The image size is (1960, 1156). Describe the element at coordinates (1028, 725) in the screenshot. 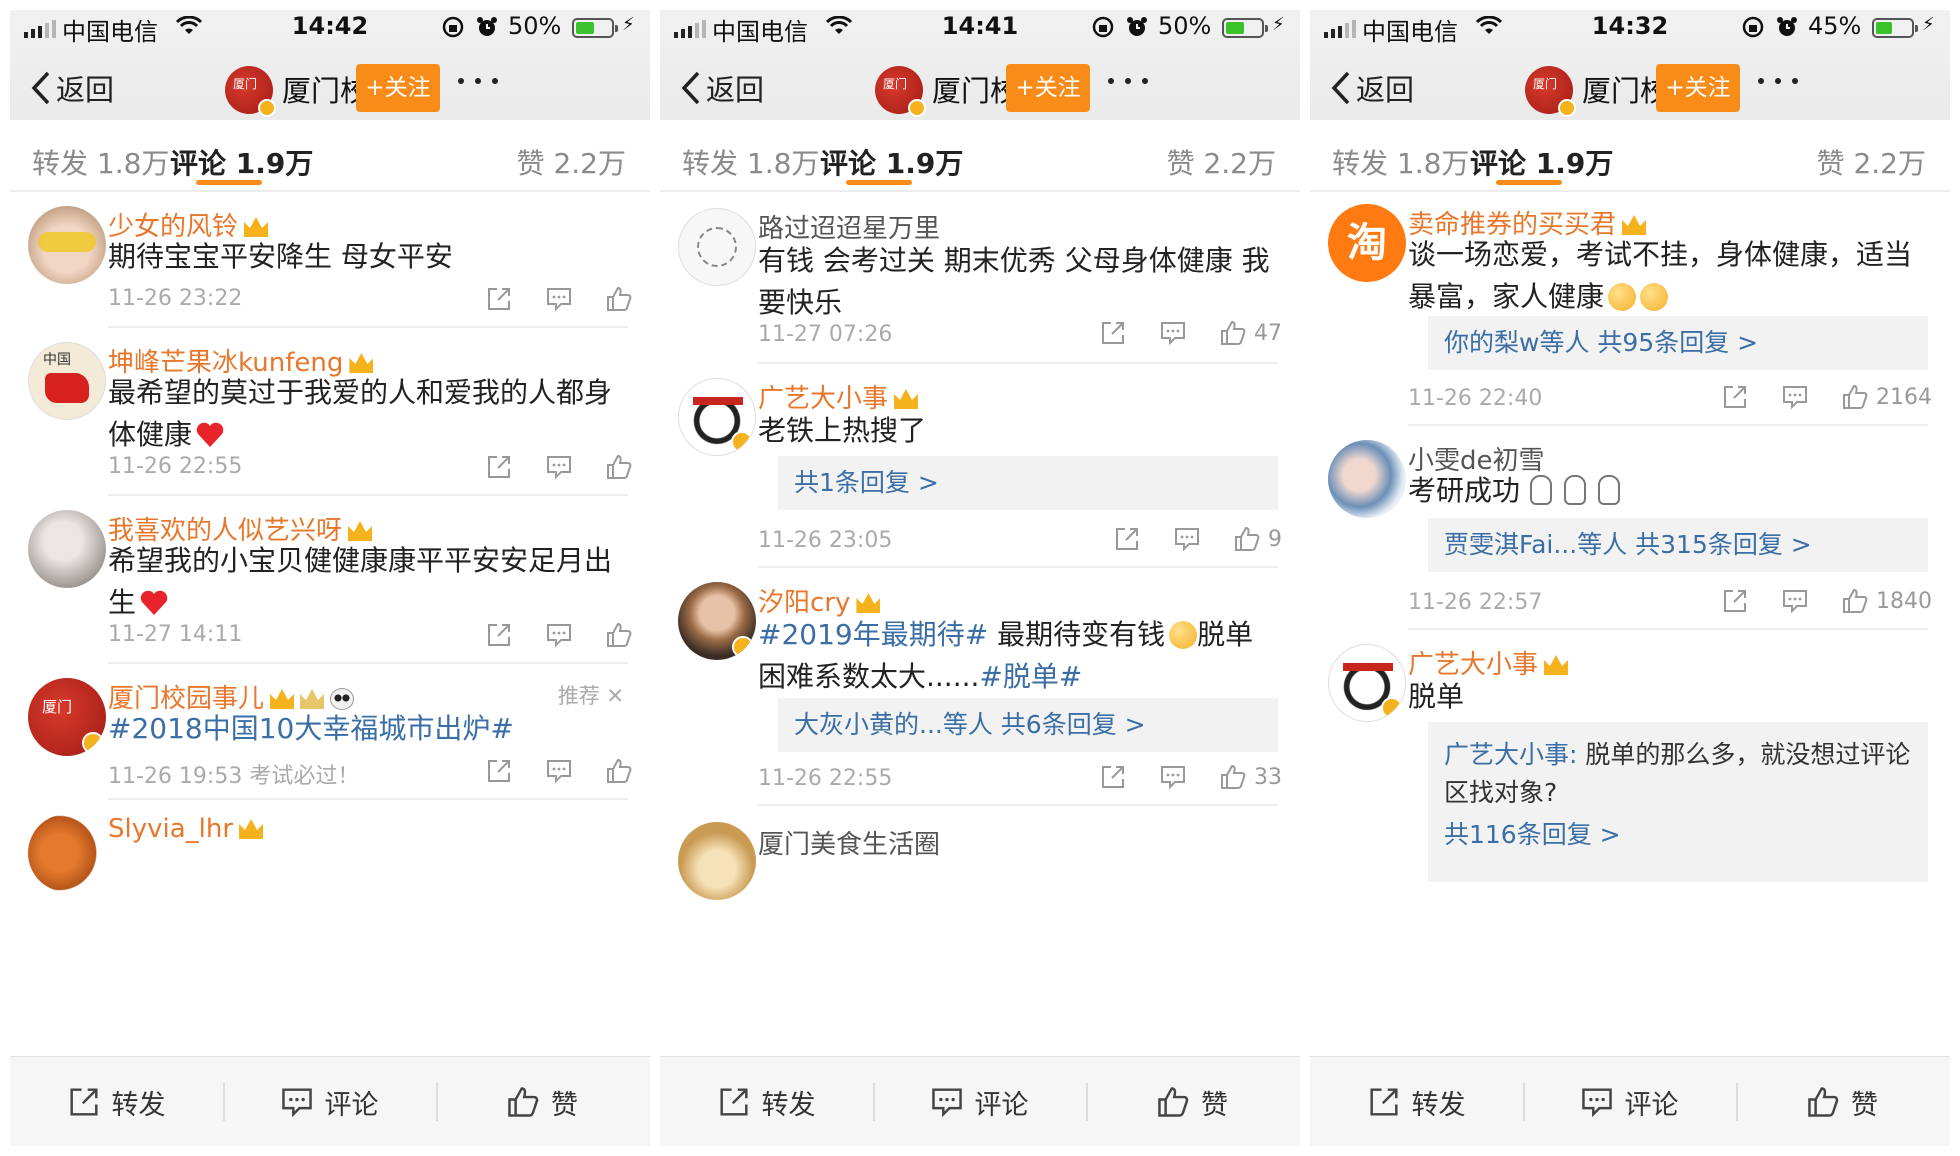

I see `replies-link: 大灰小黄的...等人 共6条回复 >` at that location.